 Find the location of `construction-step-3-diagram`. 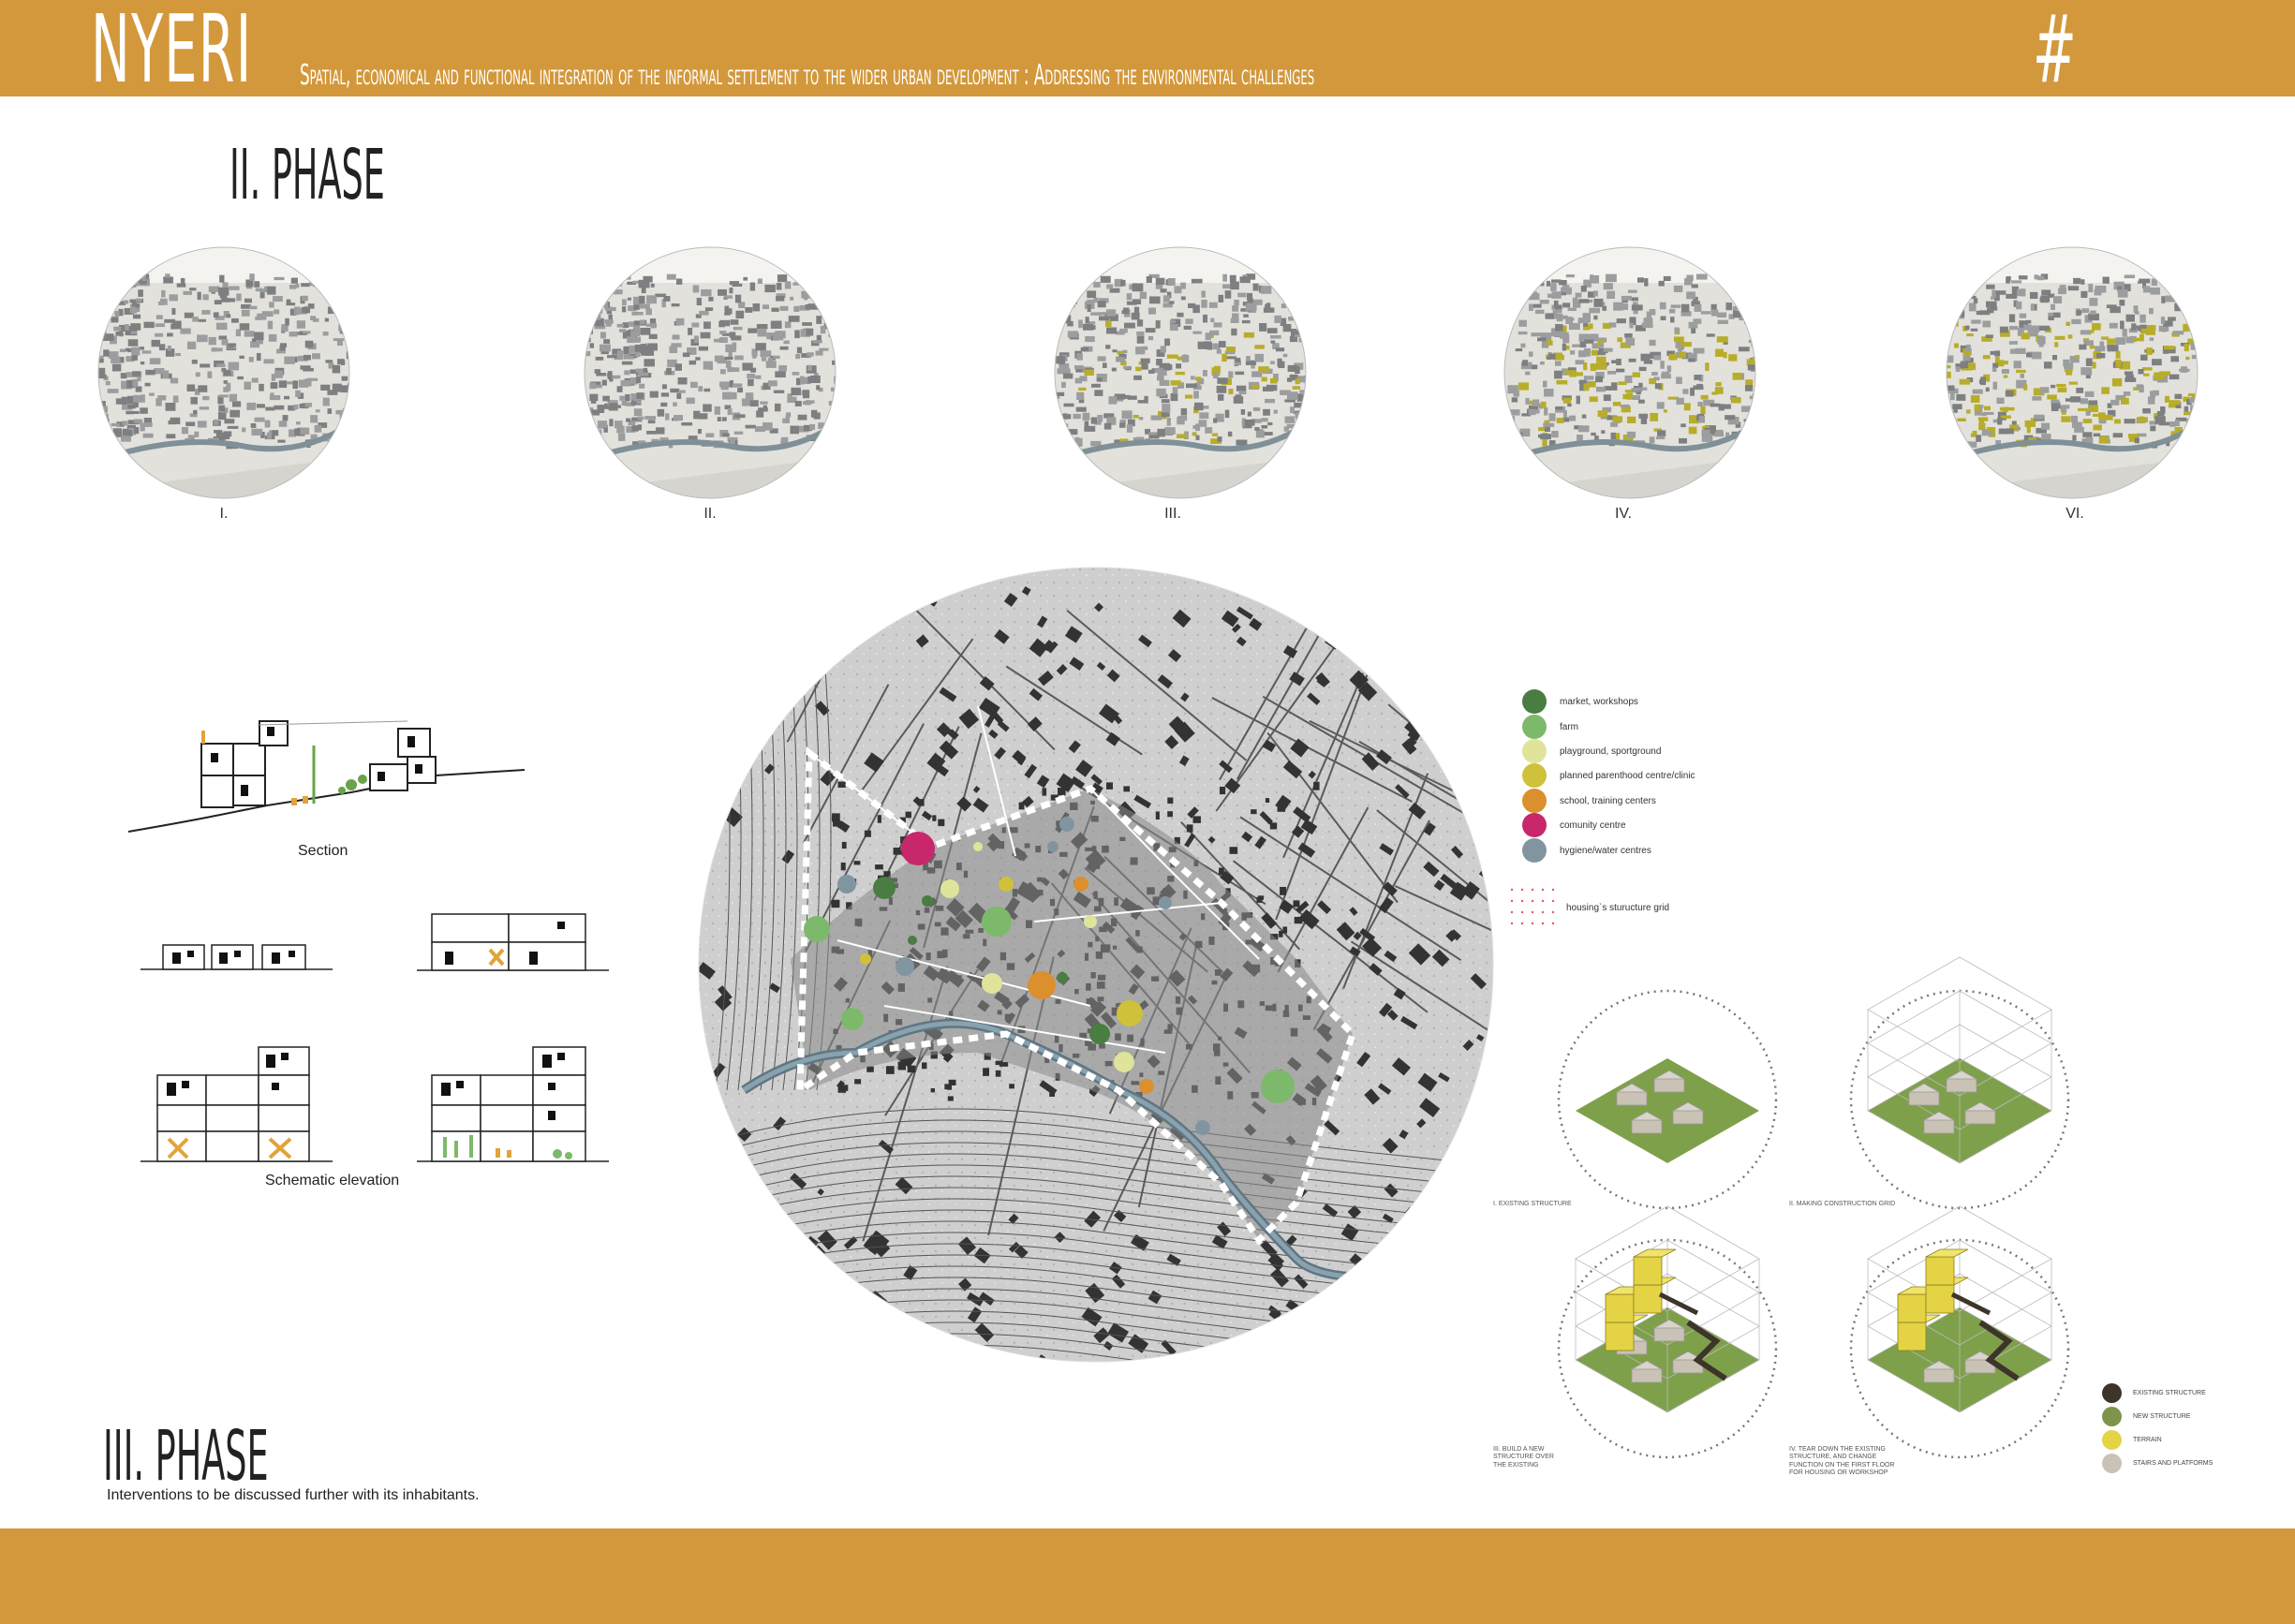

construction-step-3-diagram is located at coordinates (1667, 1332).